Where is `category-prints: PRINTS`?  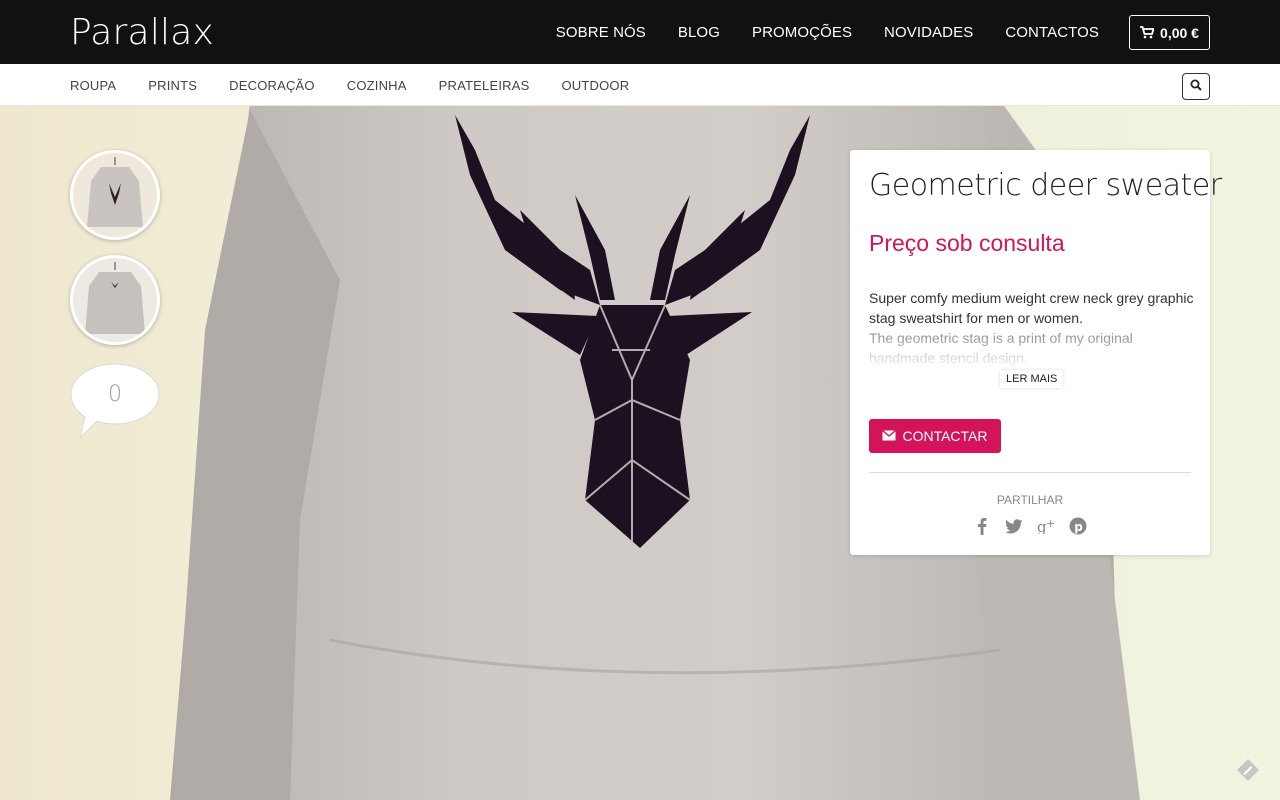 category-prints: PRINTS is located at coordinates (172, 85).